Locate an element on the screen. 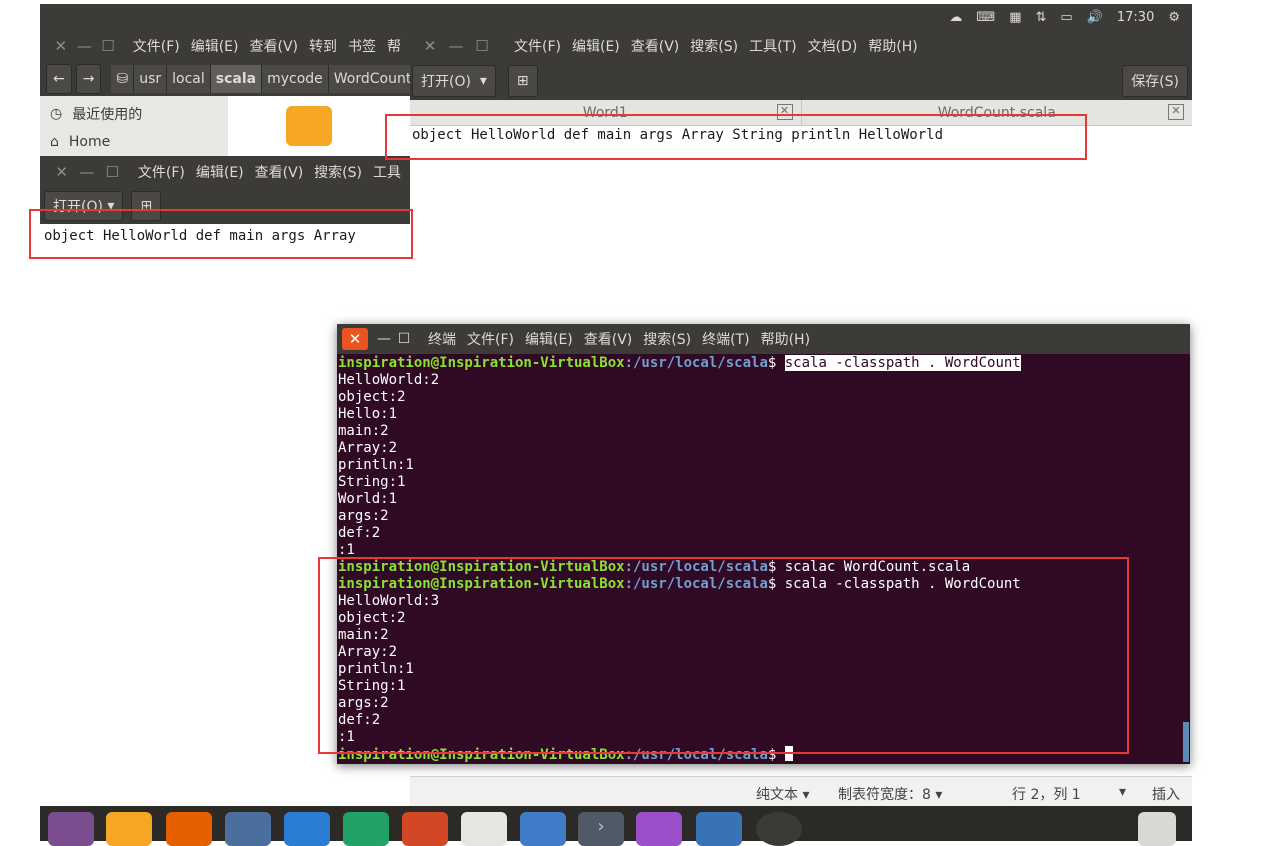 Image resolution: width=1265 pixels, height=846 pixels. terminal-output-line: Array:2 is located at coordinates (368, 448).